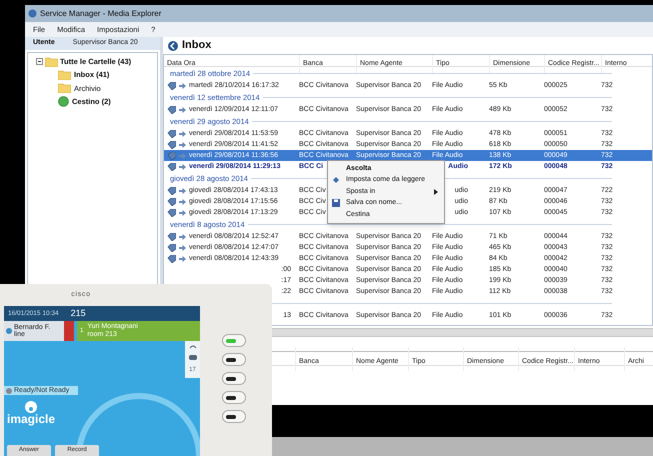 The height and width of the screenshot is (456, 653). What do you see at coordinates (31, 413) in the screenshot?
I see `imagicle-logo: imagicle` at bounding box center [31, 413].